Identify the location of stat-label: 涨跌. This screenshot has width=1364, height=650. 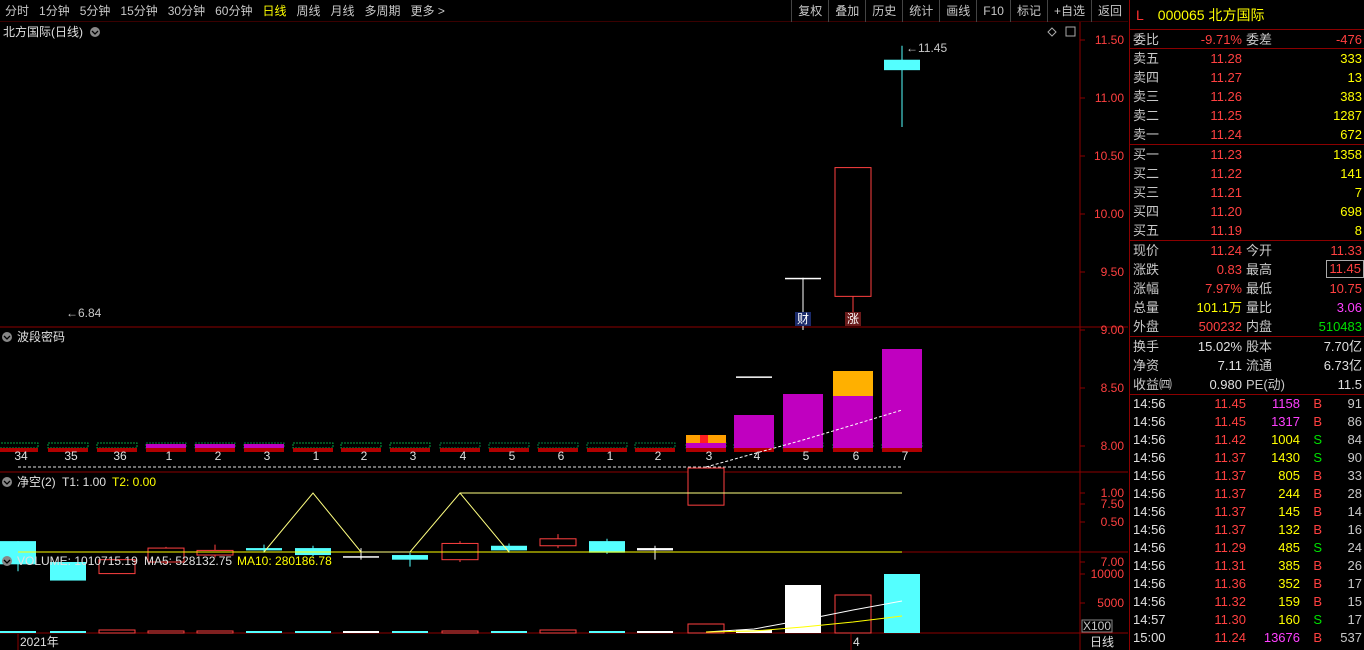
(1146, 269).